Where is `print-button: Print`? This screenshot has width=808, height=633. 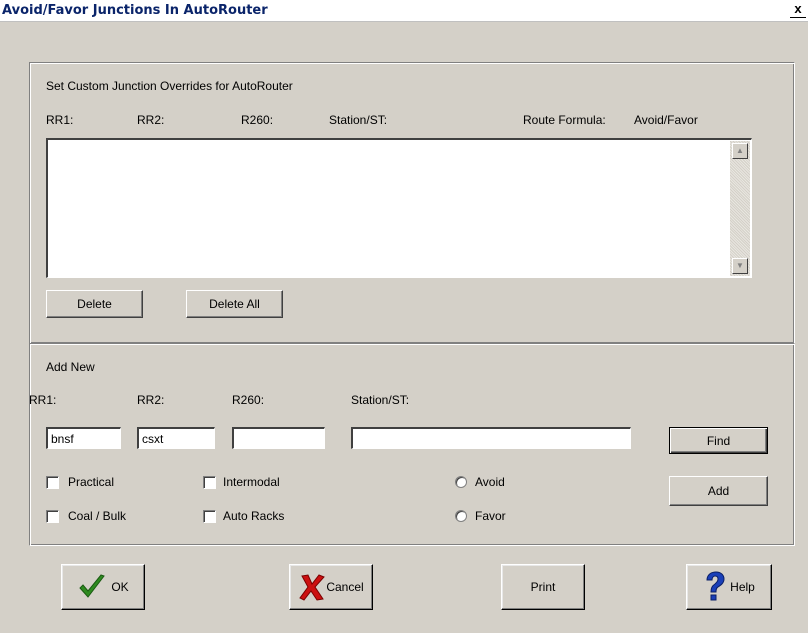
print-button: Print is located at coordinates (543, 587).